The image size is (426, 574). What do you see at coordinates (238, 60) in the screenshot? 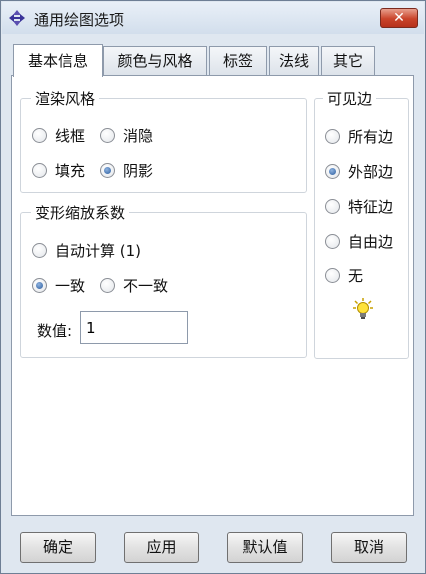
I see `tab-labels: 标签` at bounding box center [238, 60].